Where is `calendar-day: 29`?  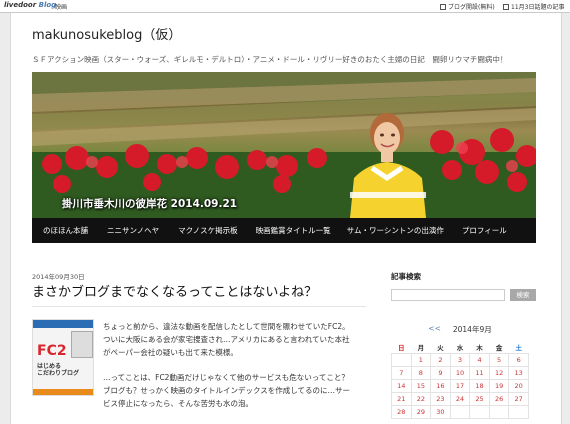 calendar-day: 29 is located at coordinates (421, 412).